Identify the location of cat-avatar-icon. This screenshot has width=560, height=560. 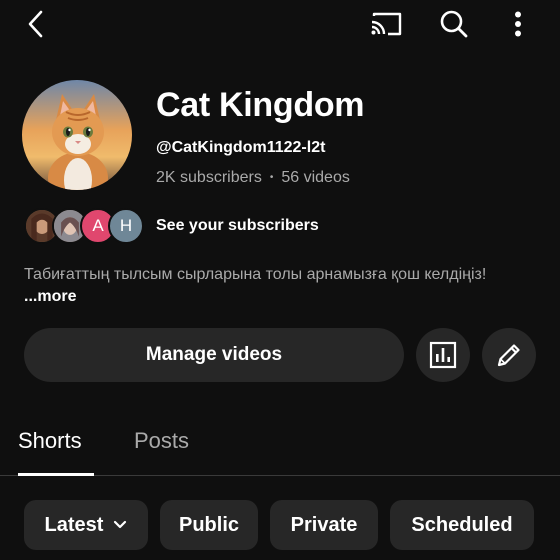
(77, 135).